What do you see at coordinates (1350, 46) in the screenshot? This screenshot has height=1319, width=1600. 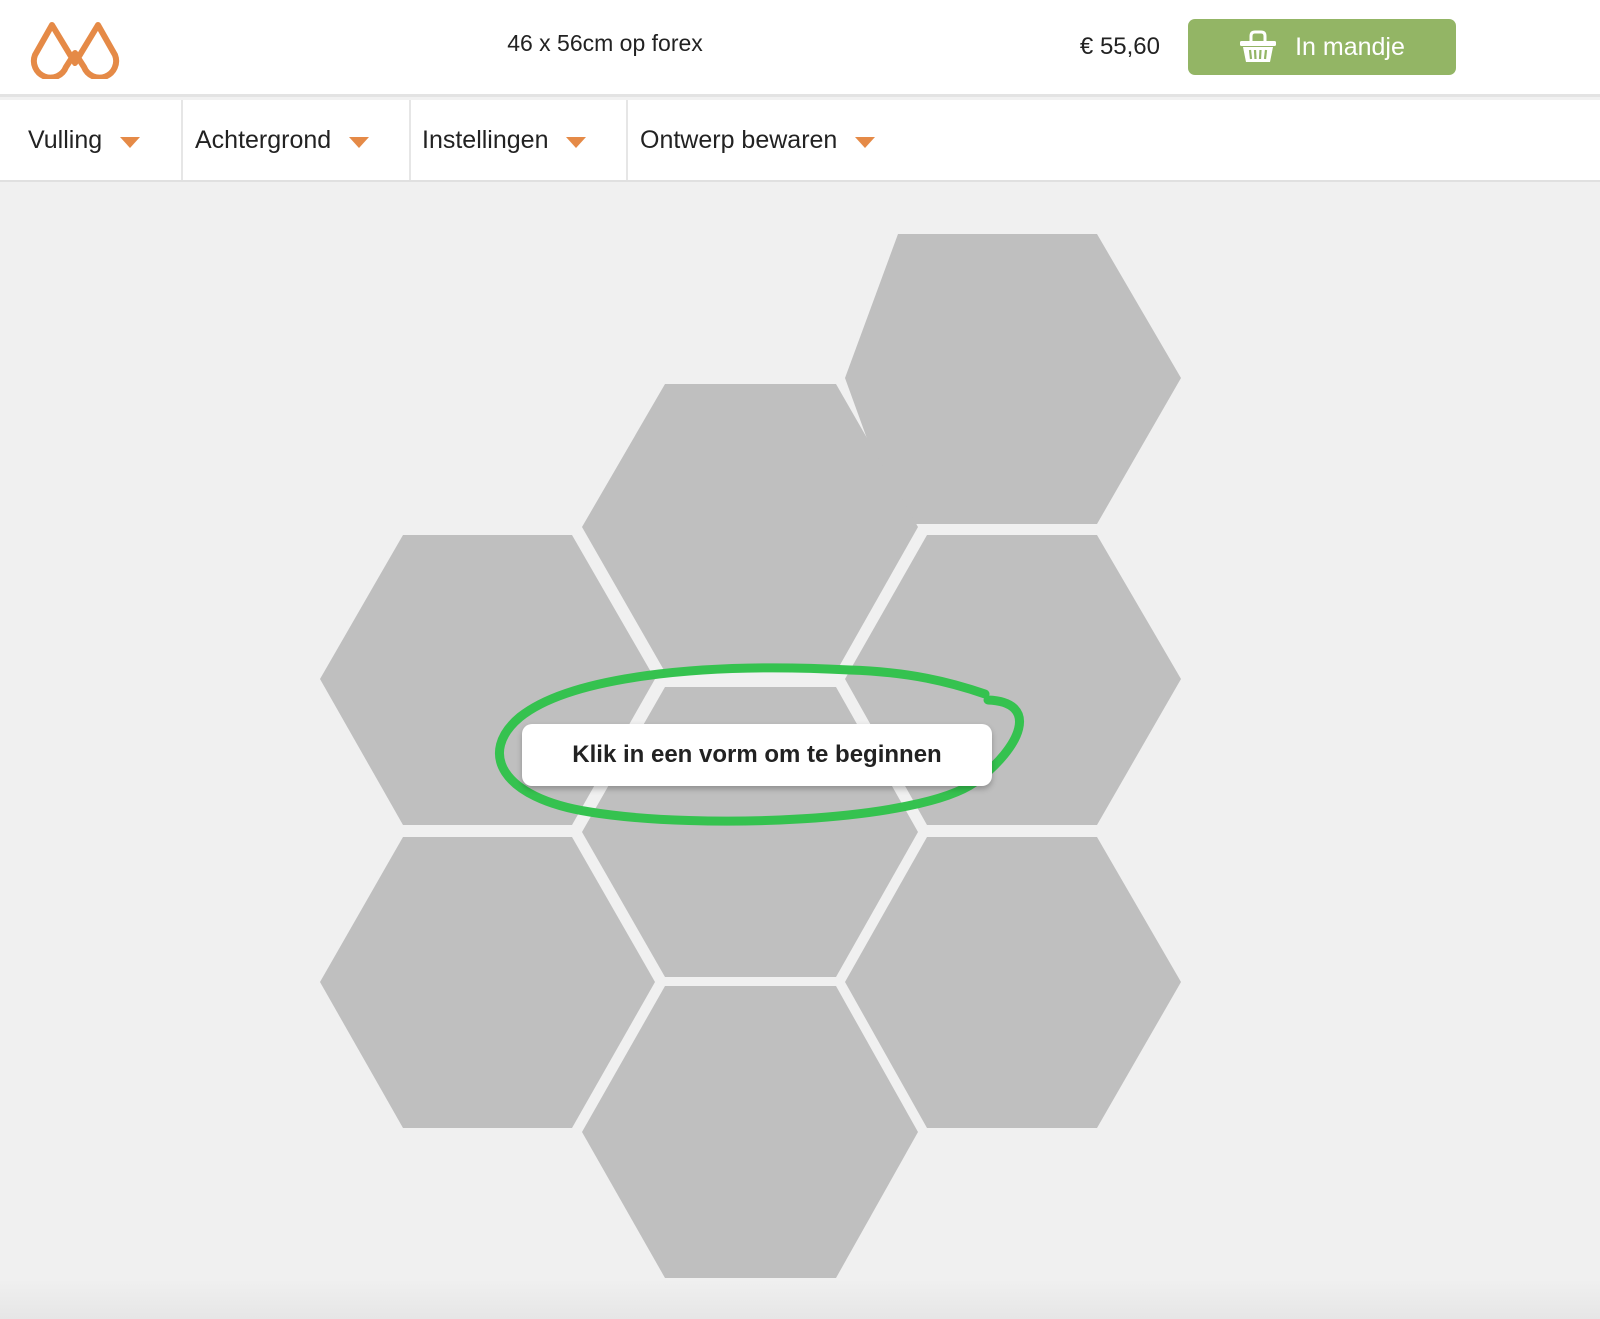 I see `cart-button-label: In mandje` at bounding box center [1350, 46].